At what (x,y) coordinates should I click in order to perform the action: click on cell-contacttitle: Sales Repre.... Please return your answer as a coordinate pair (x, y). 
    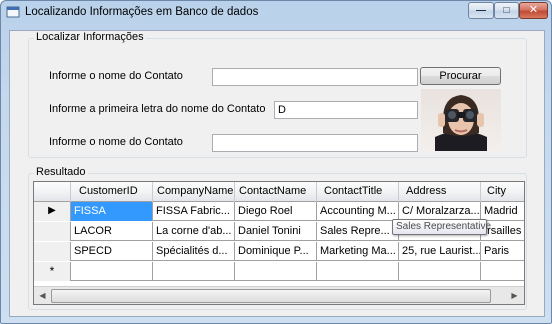
    Looking at the image, I should click on (358, 231).